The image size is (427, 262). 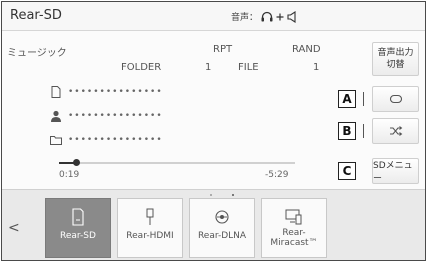 What do you see at coordinates (280, 16) in the screenshot?
I see `plus-icon` at bounding box center [280, 16].